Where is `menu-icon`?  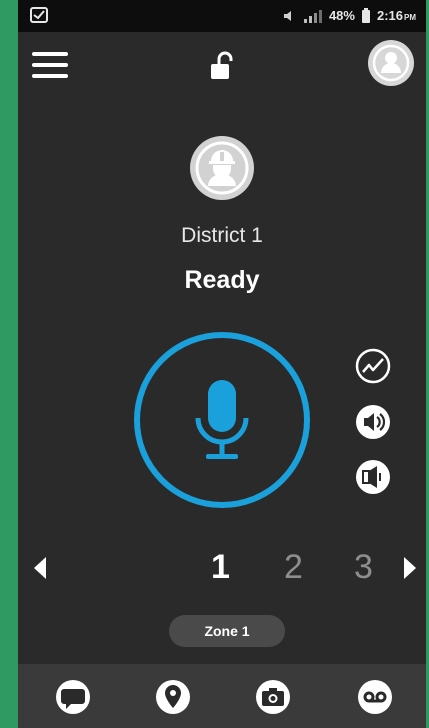 menu-icon is located at coordinates (50, 66).